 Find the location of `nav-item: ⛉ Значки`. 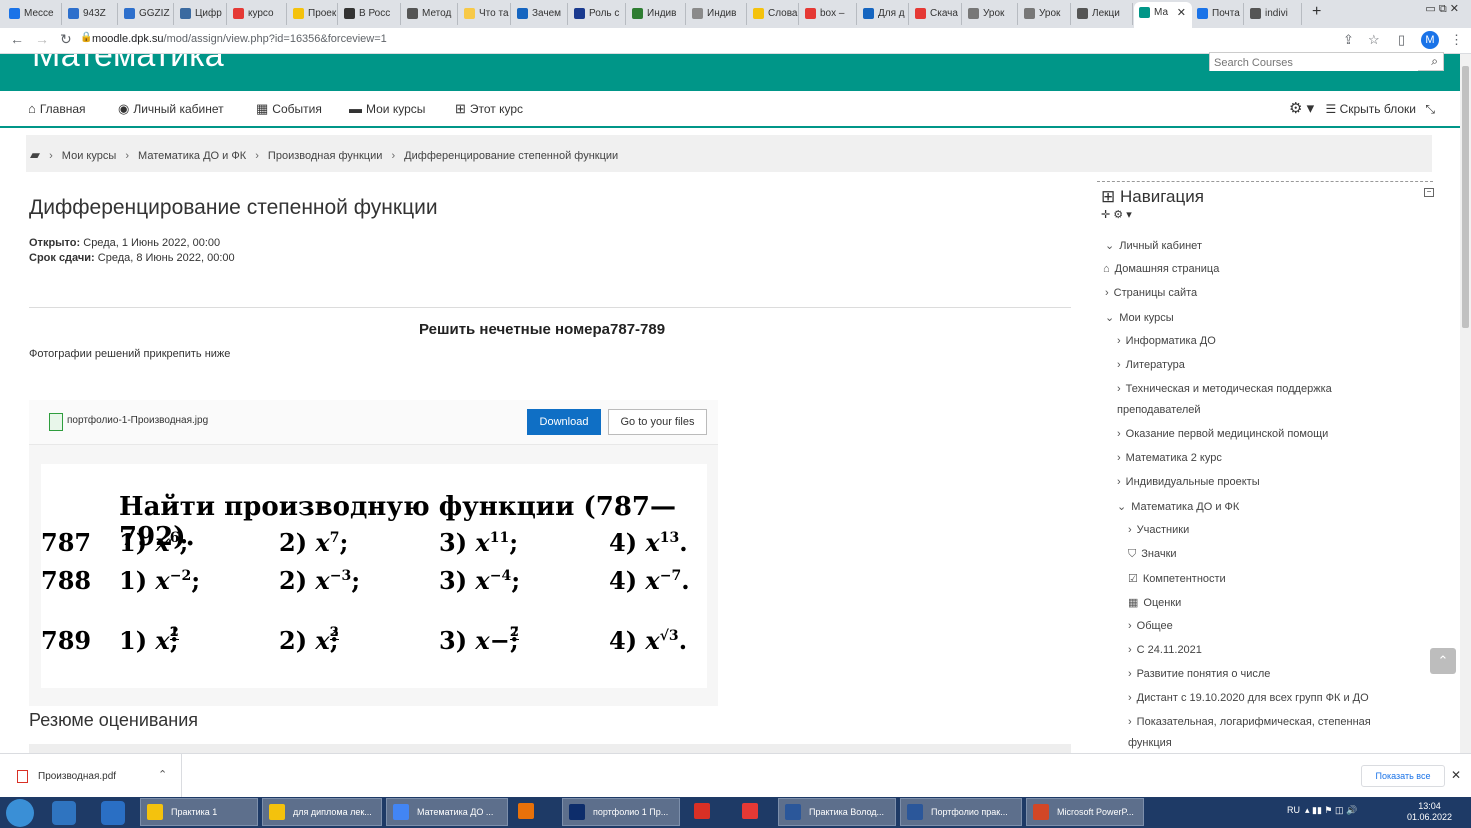

nav-item: ⛉ Значки is located at coordinates (1152, 554).